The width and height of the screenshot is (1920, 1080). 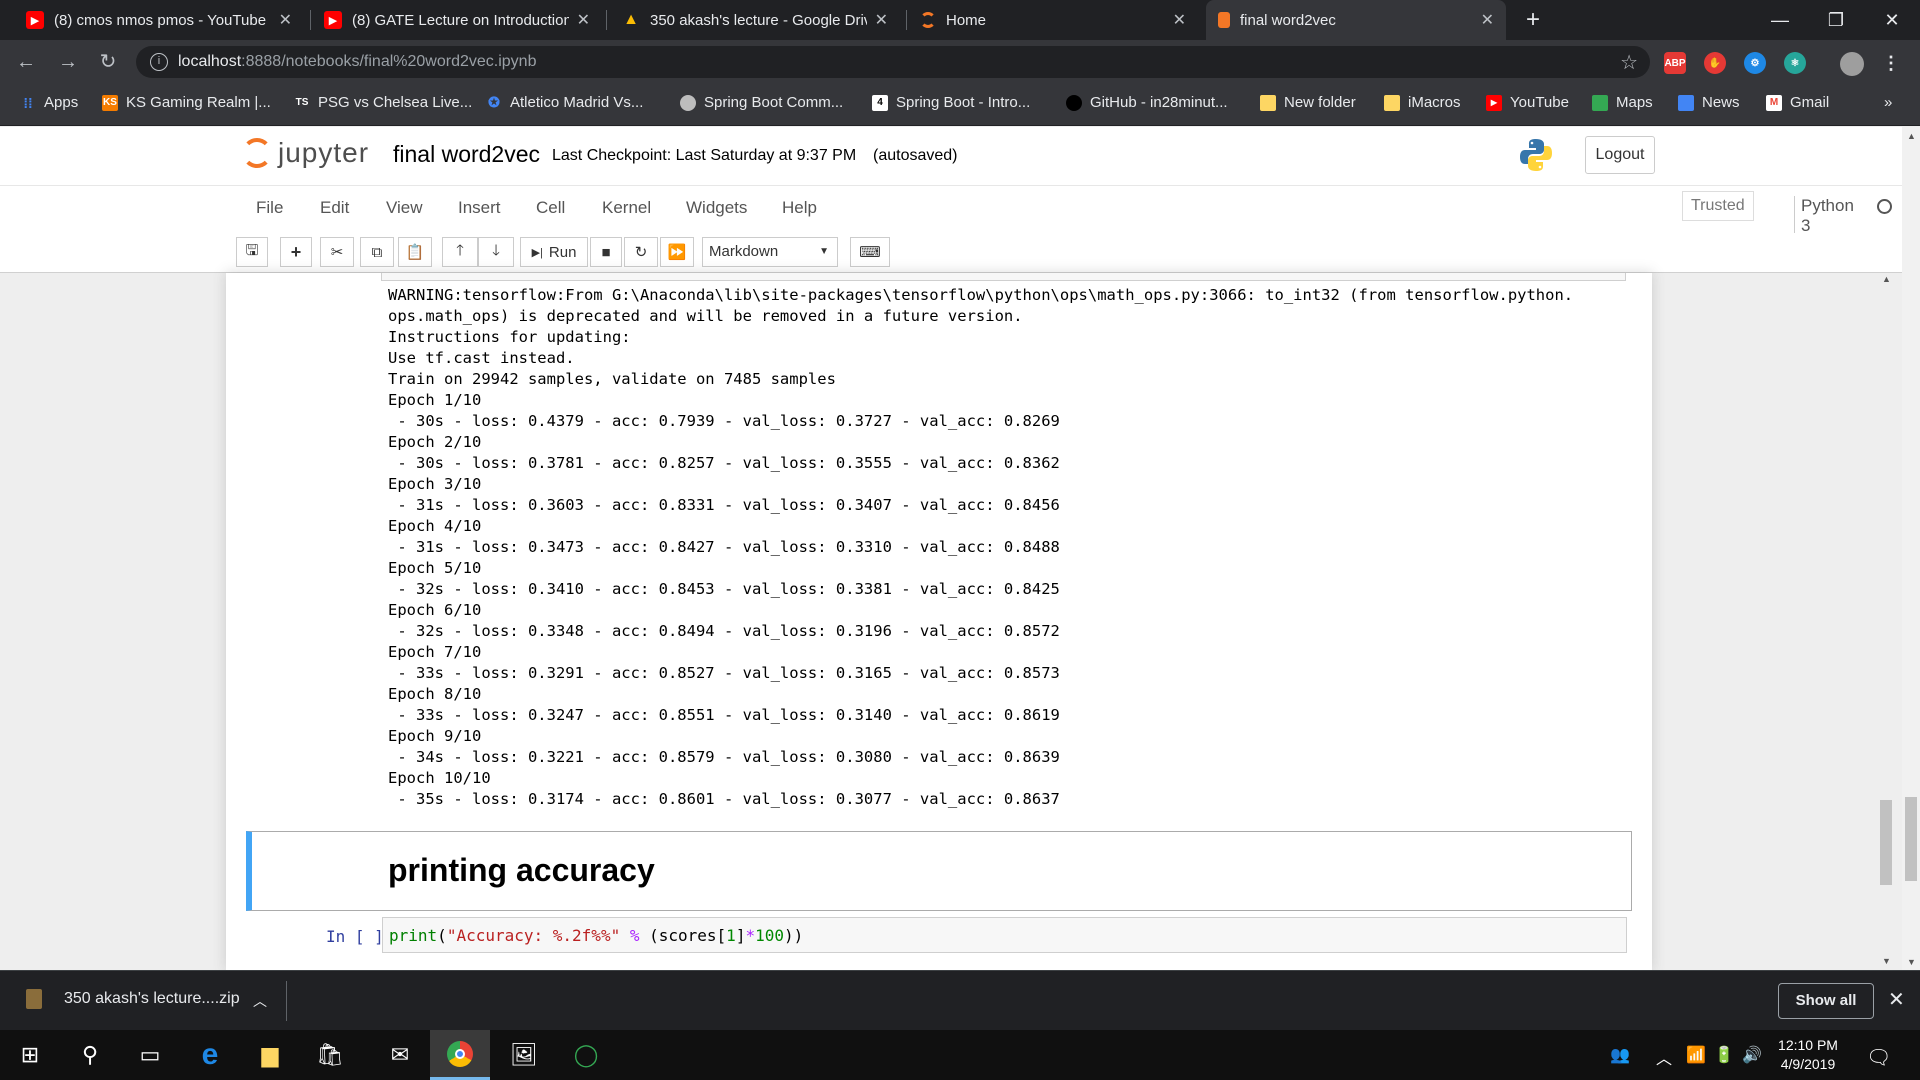 What do you see at coordinates (1886, 961) in the screenshot?
I see `scroll-down-icon: ▼` at bounding box center [1886, 961].